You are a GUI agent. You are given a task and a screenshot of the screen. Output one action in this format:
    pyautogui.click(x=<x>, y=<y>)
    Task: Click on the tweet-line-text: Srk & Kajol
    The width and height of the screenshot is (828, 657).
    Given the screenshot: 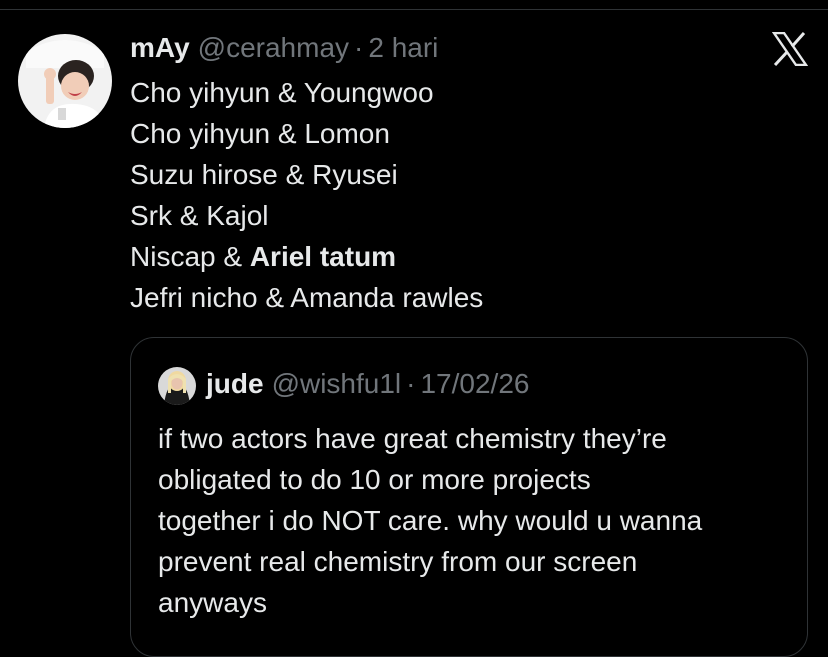 What is the action you would take?
    pyautogui.click(x=199, y=215)
    